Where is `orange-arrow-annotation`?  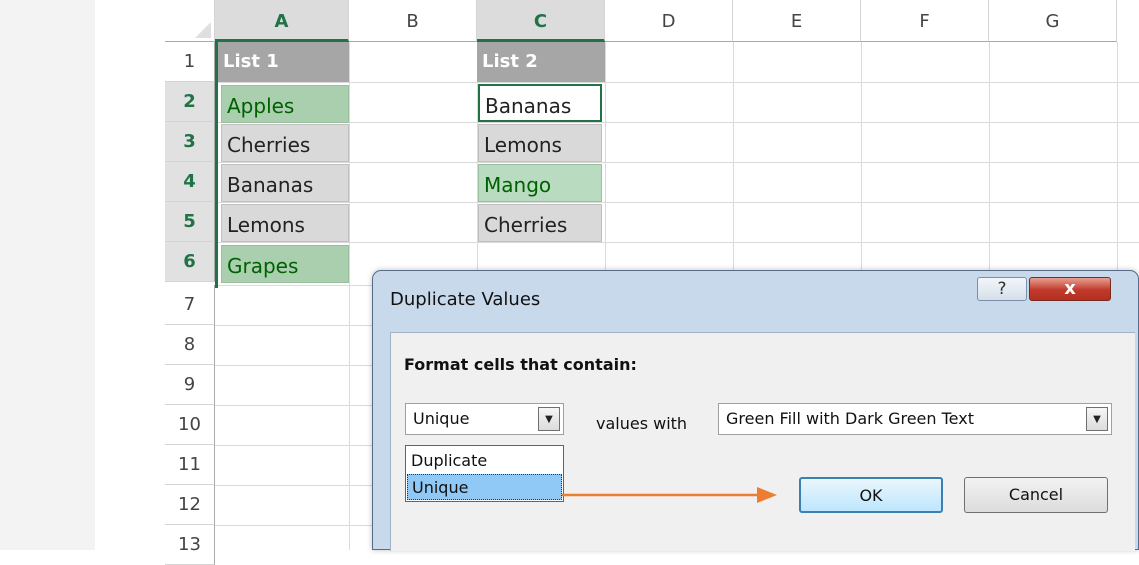 orange-arrow-annotation is located at coordinates (669, 495).